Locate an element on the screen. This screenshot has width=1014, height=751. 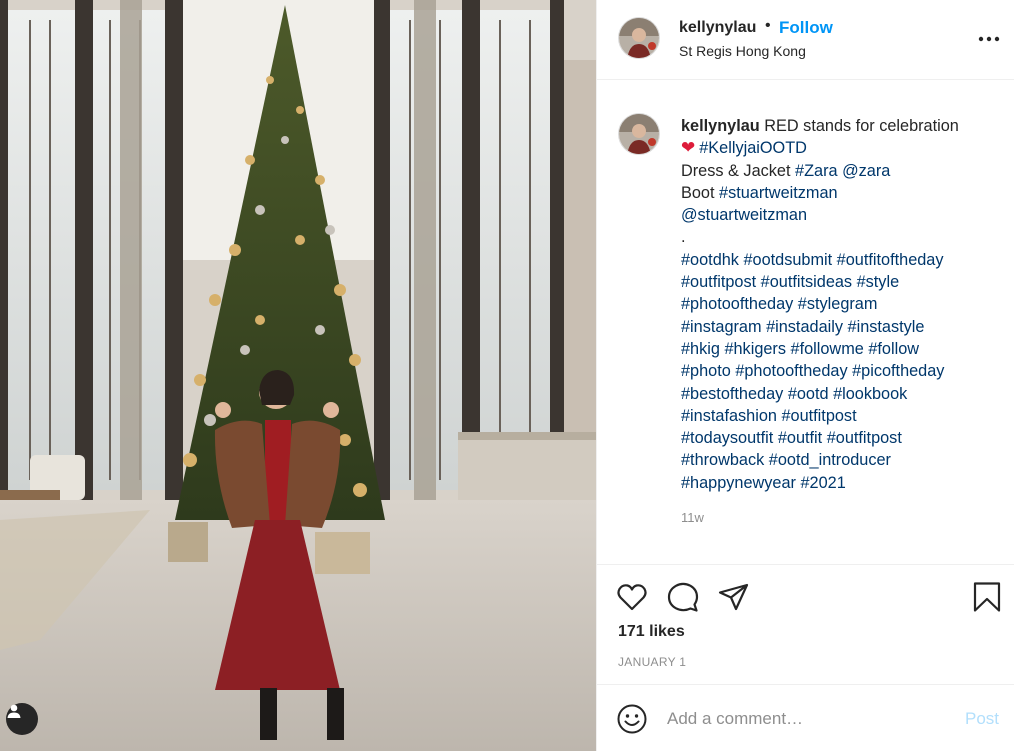
comment-bar: Post is located at coordinates (805, 717).